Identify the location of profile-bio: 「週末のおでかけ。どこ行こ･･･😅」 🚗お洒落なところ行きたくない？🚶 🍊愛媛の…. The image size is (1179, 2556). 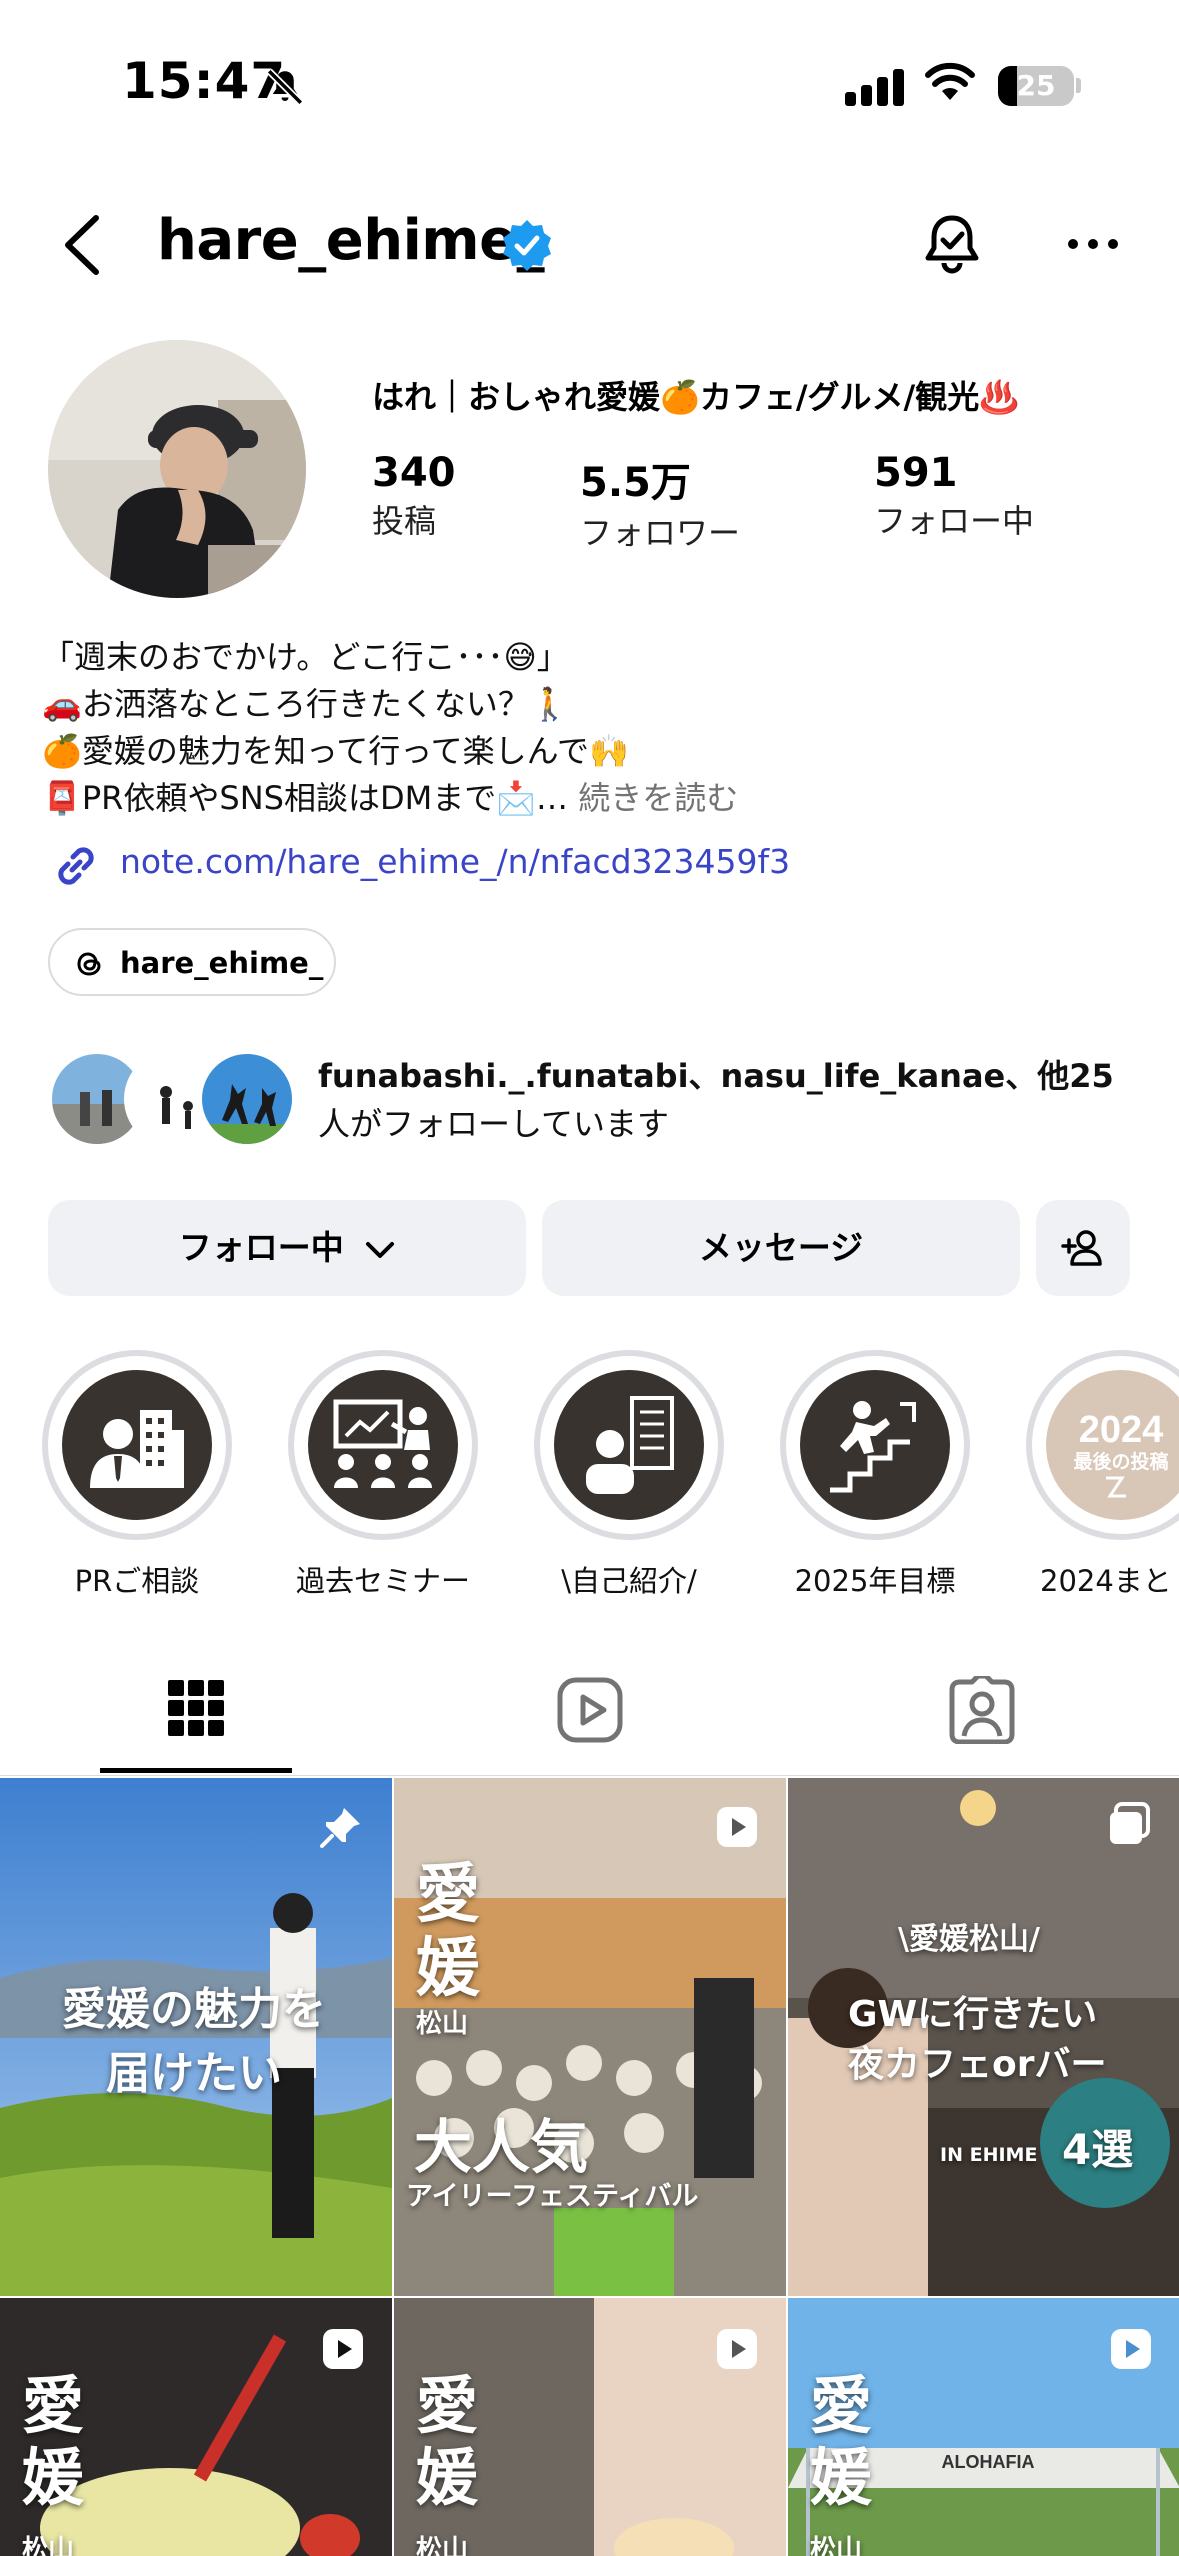
(390, 728).